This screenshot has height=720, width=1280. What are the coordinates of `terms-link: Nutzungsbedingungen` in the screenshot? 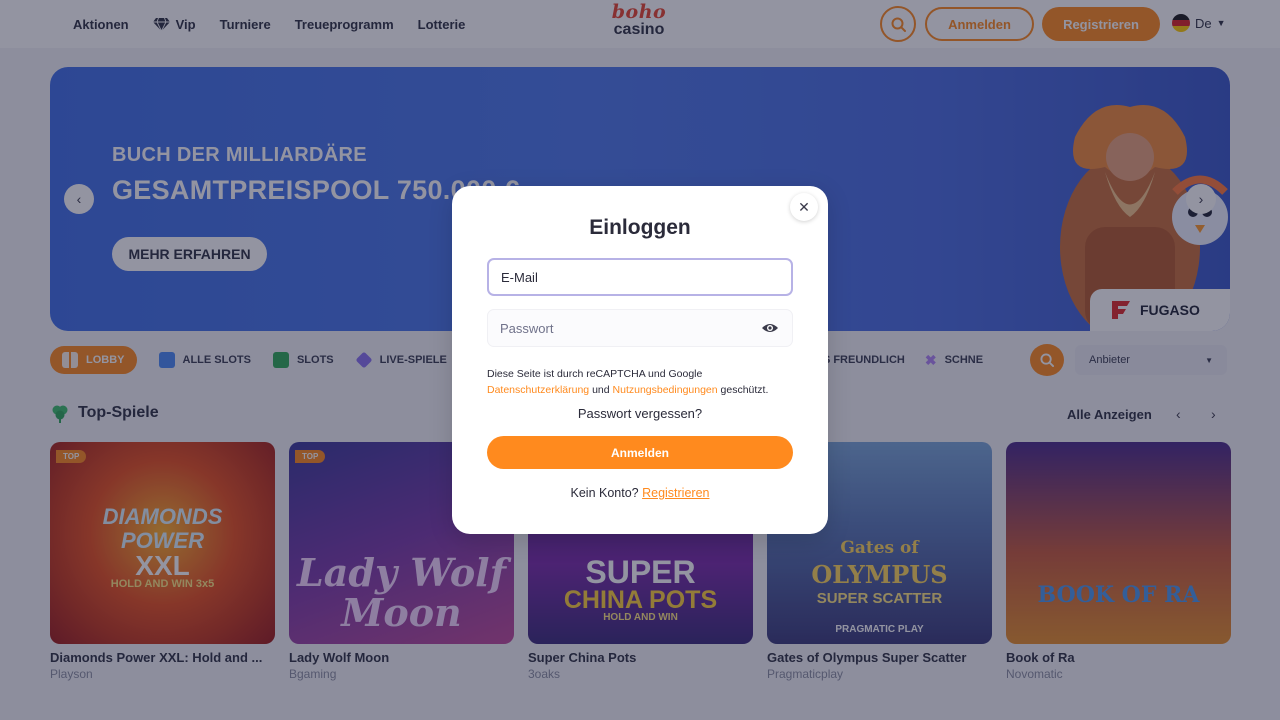 It's located at (665, 390).